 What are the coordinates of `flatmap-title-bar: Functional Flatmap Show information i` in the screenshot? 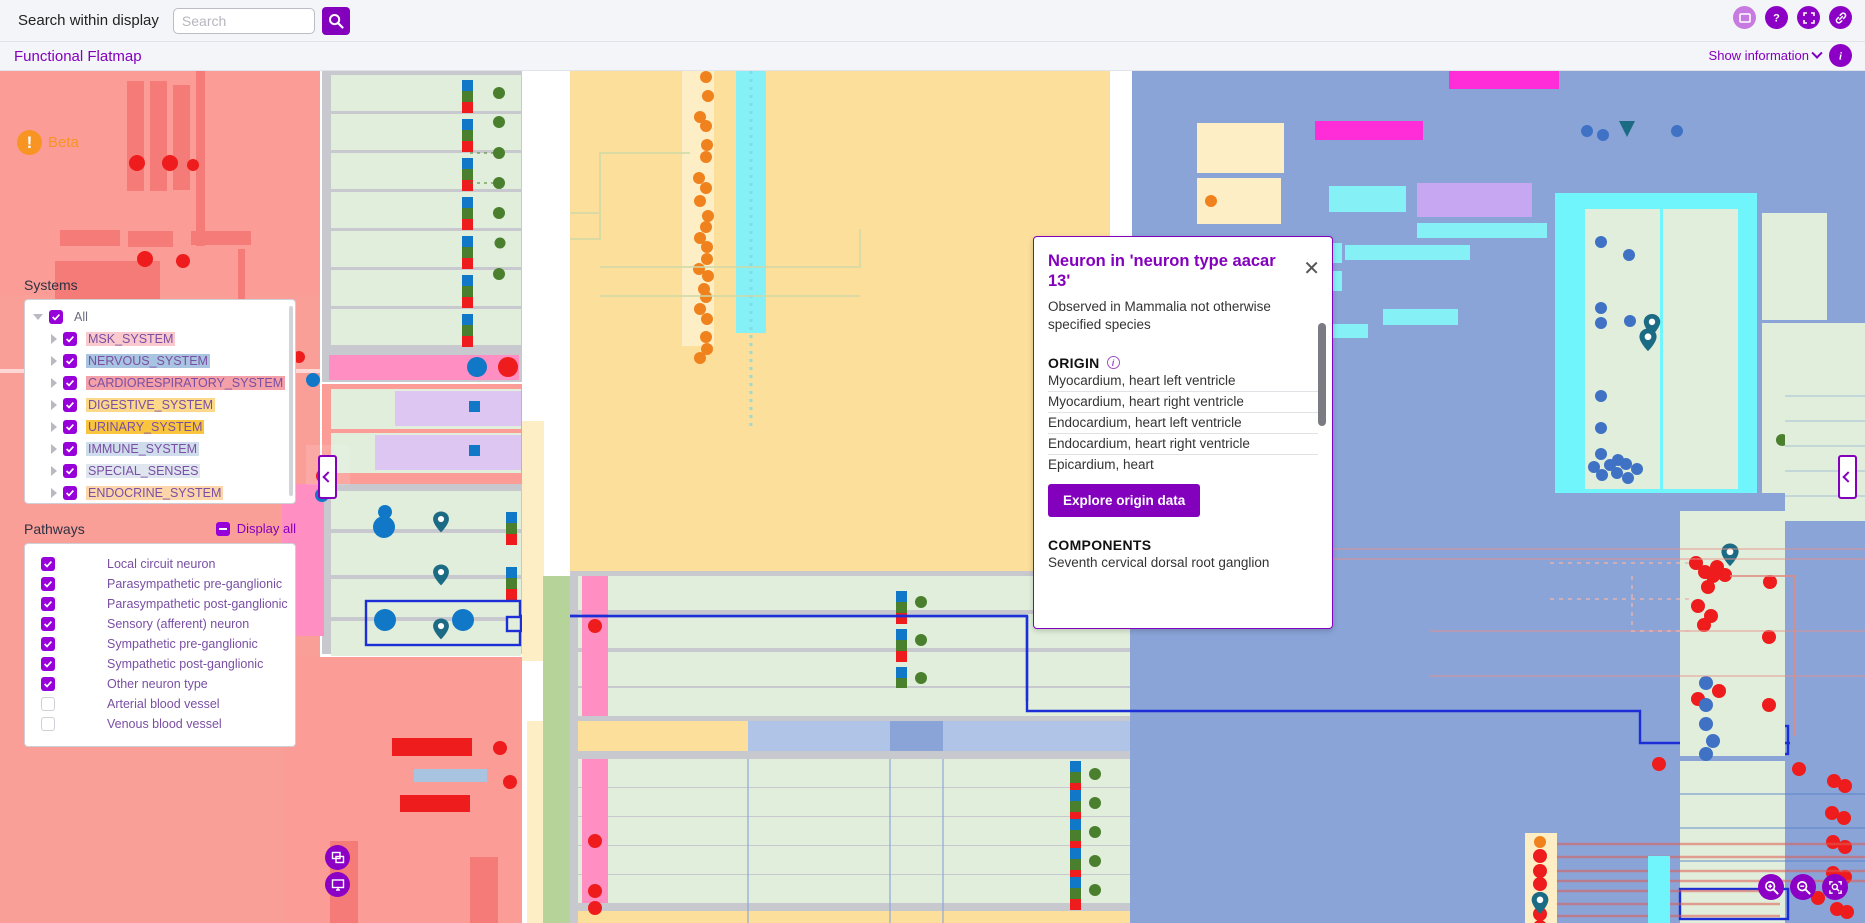 It's located at (932, 56).